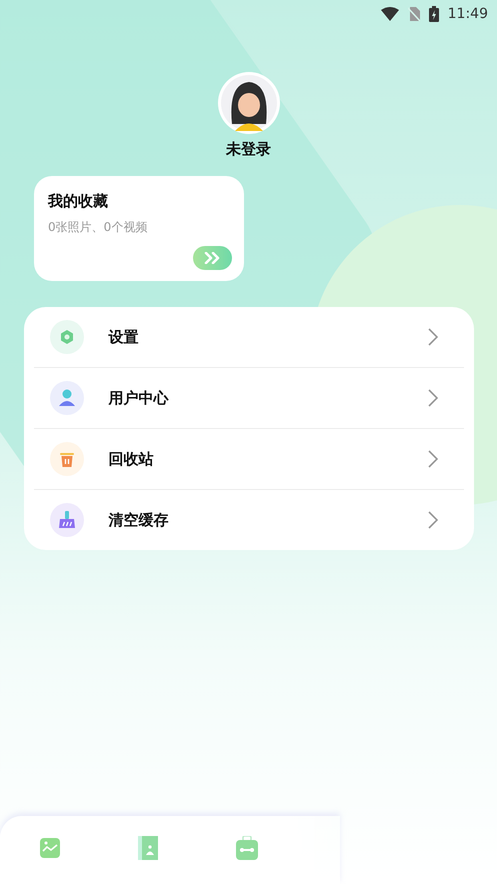 The height and width of the screenshot is (884, 497). I want to click on toolbox-icon, so click(247, 848).